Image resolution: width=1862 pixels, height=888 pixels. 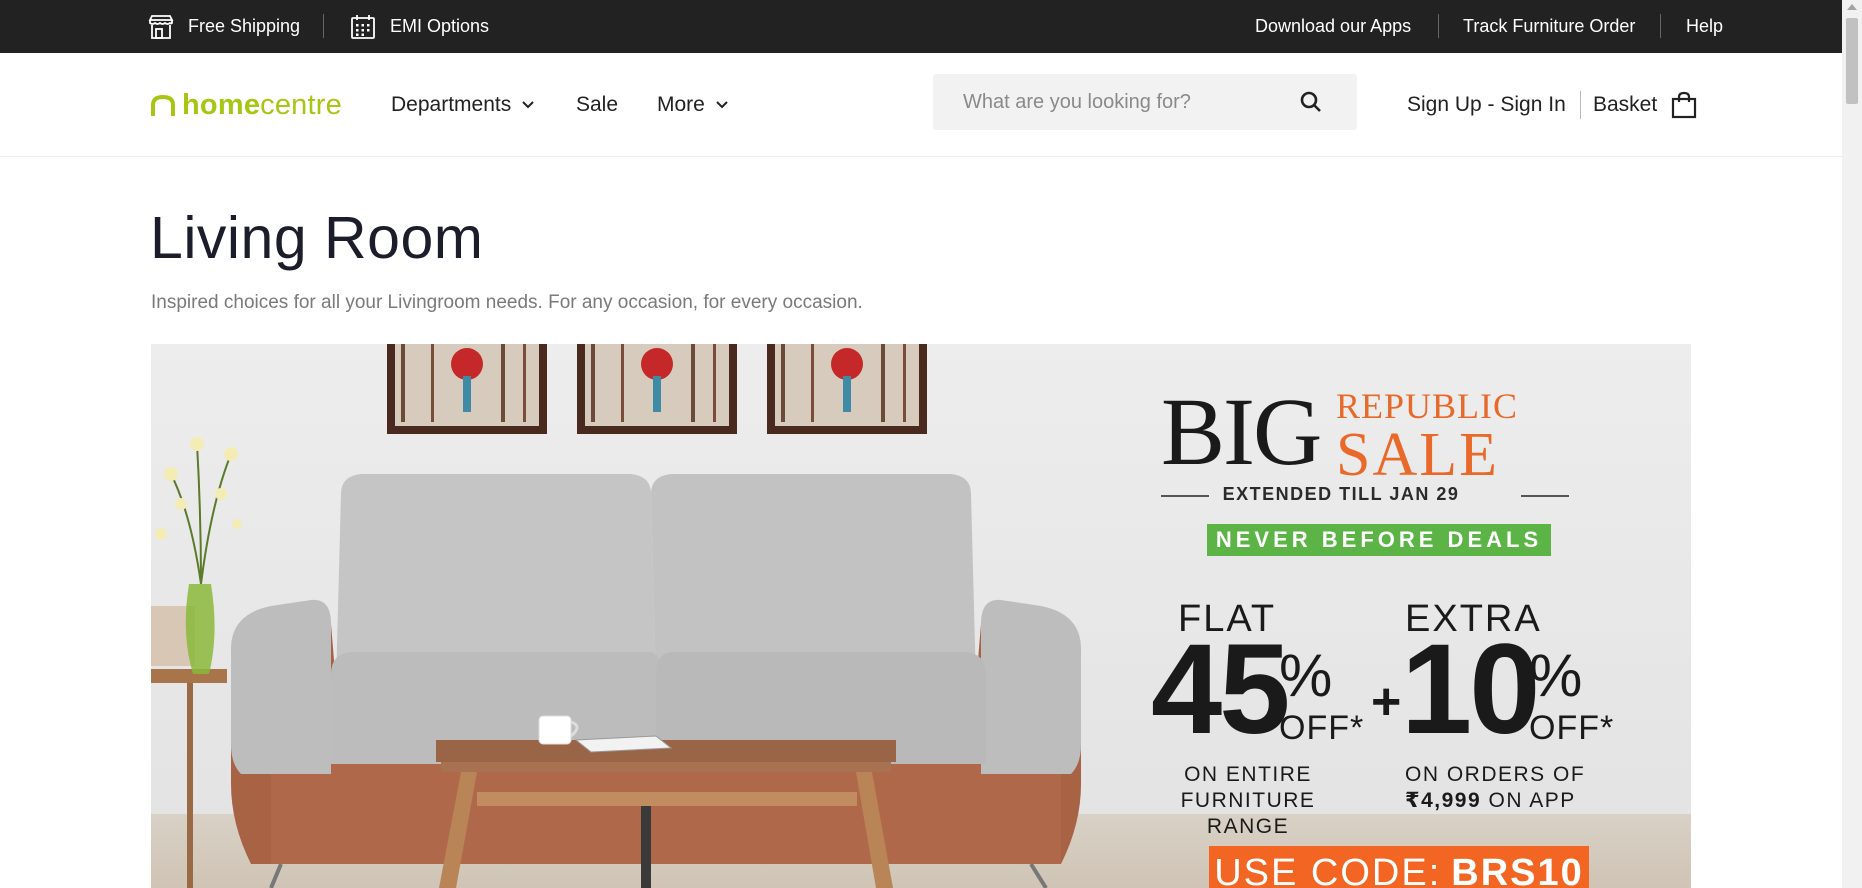 I want to click on page-scrollbar, so click(x=1852, y=444).